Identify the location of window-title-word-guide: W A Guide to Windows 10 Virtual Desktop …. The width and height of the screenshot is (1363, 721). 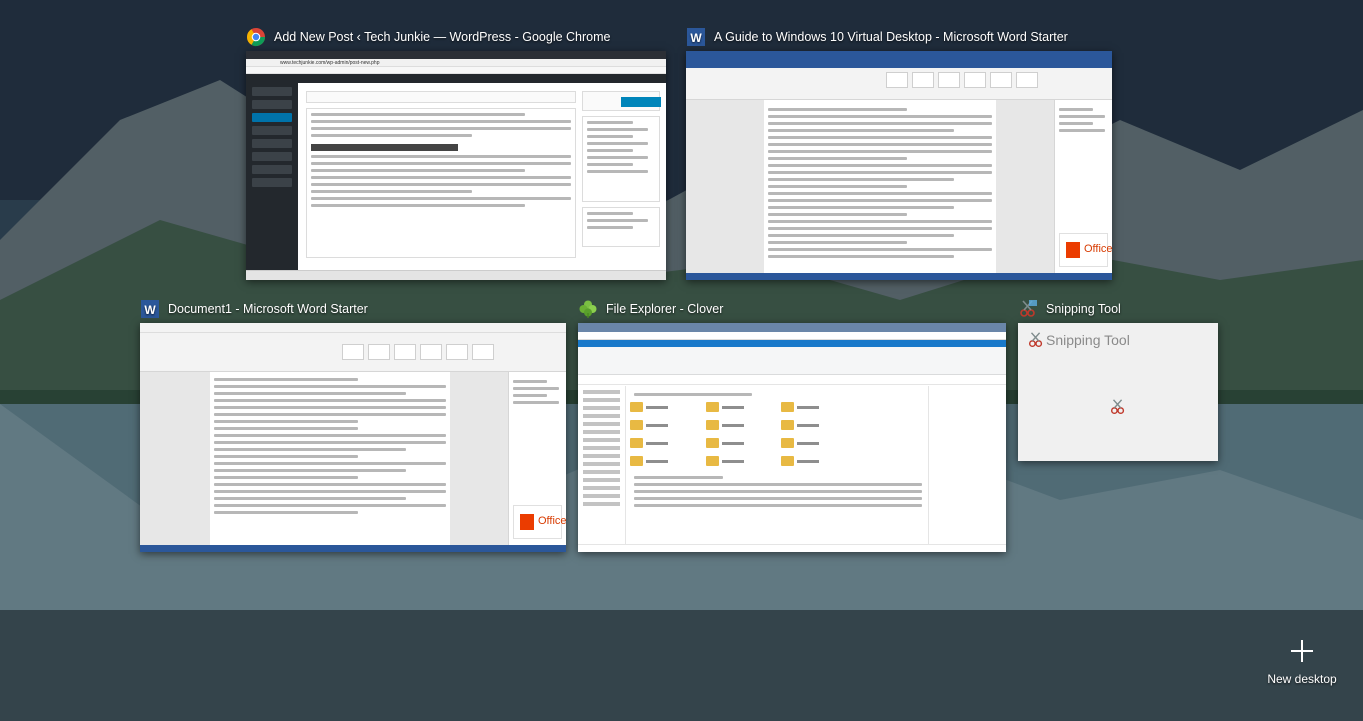
(877, 37).